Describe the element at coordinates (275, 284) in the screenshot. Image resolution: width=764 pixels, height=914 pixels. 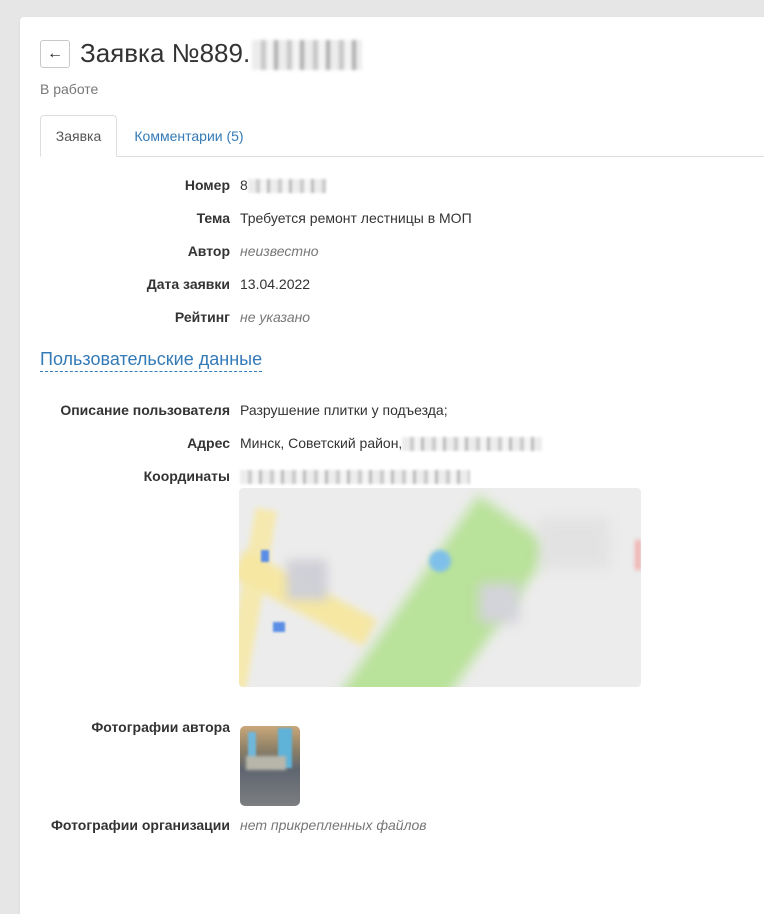
I see `date-value: 13.04.2022` at that location.